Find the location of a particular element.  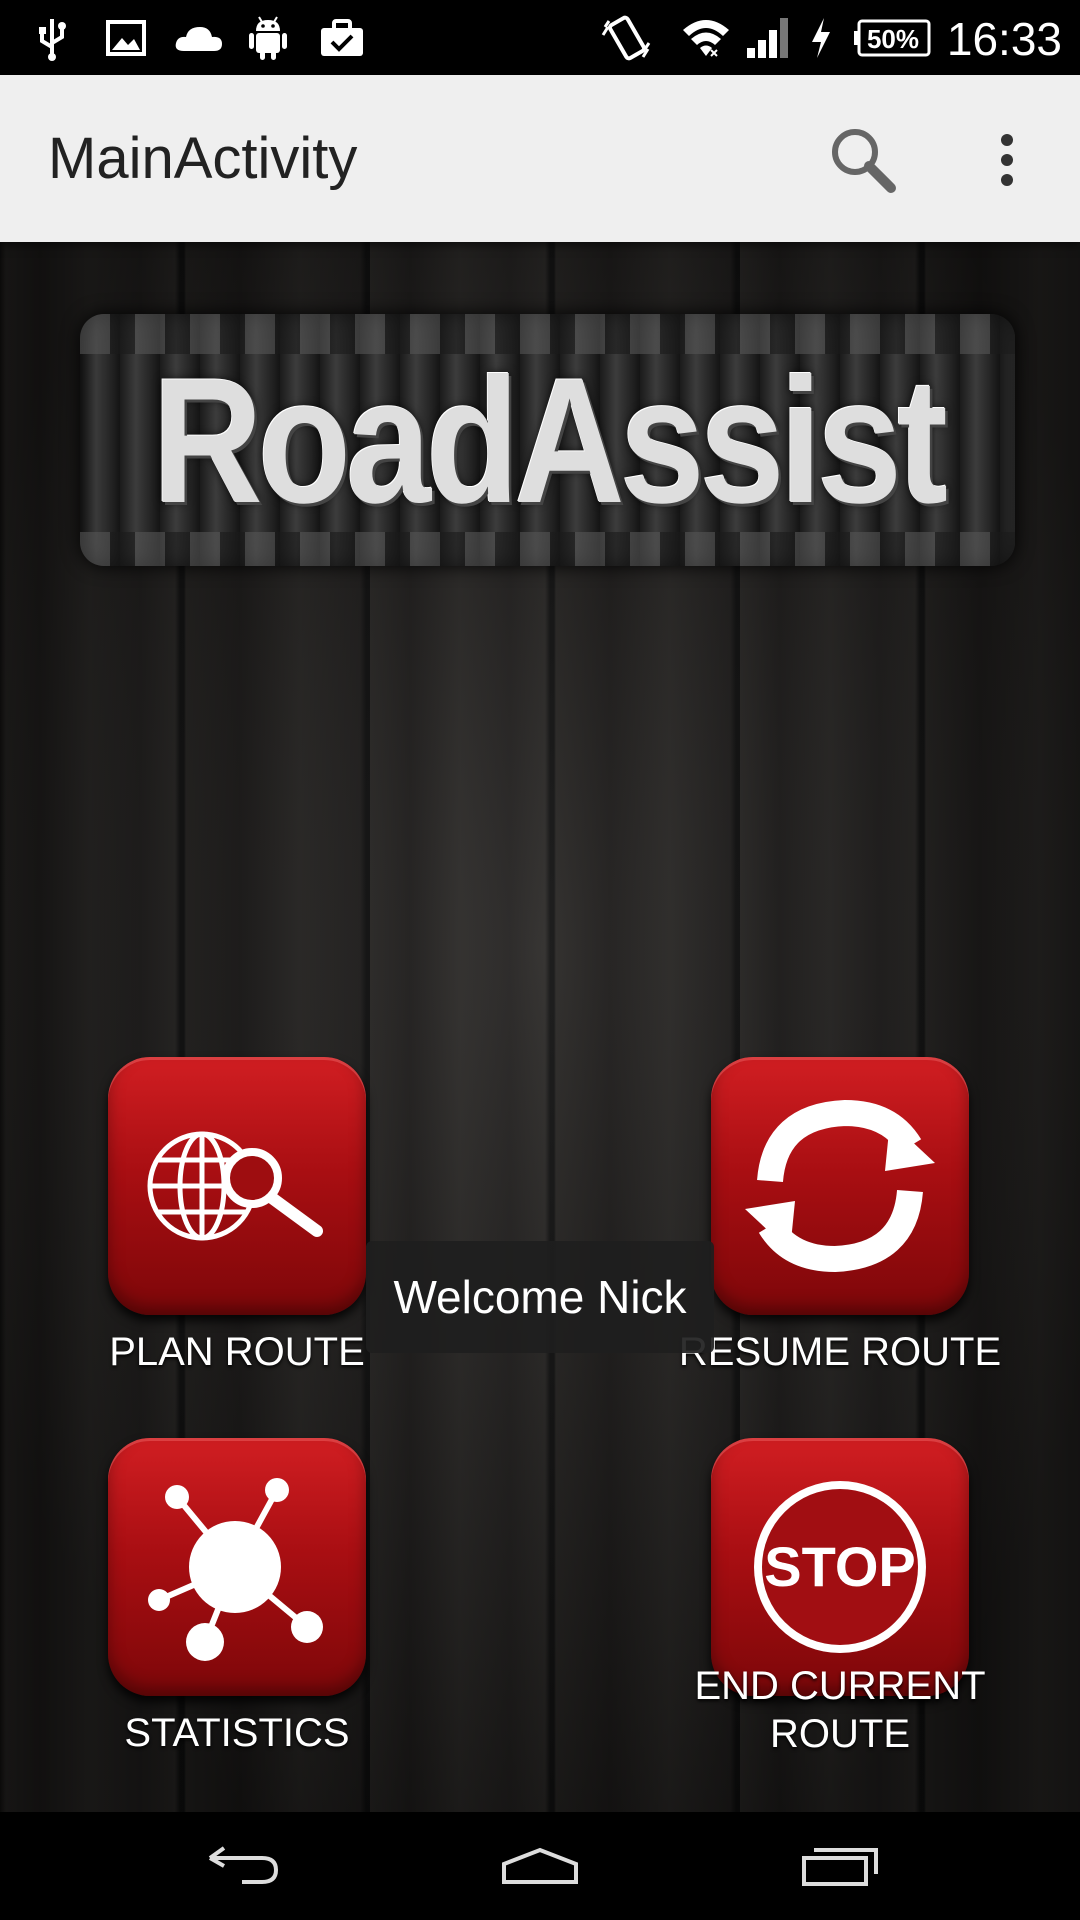

end-route-button: STOP is located at coordinates (840, 1567).